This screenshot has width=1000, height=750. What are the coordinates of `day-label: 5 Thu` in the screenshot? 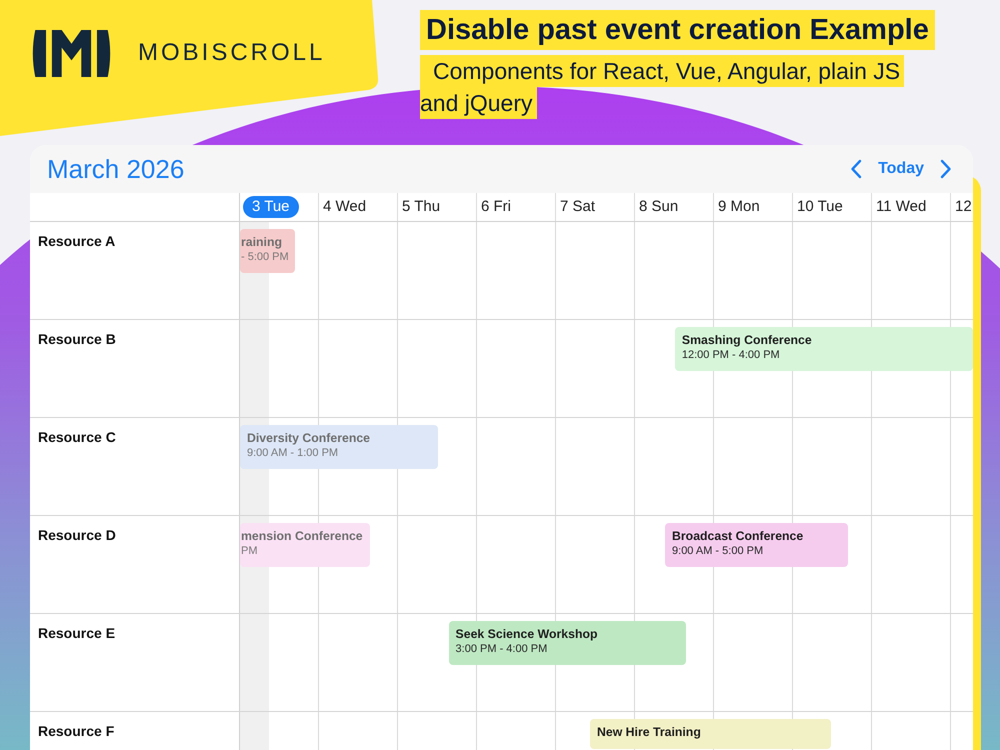 It's located at (420, 207).